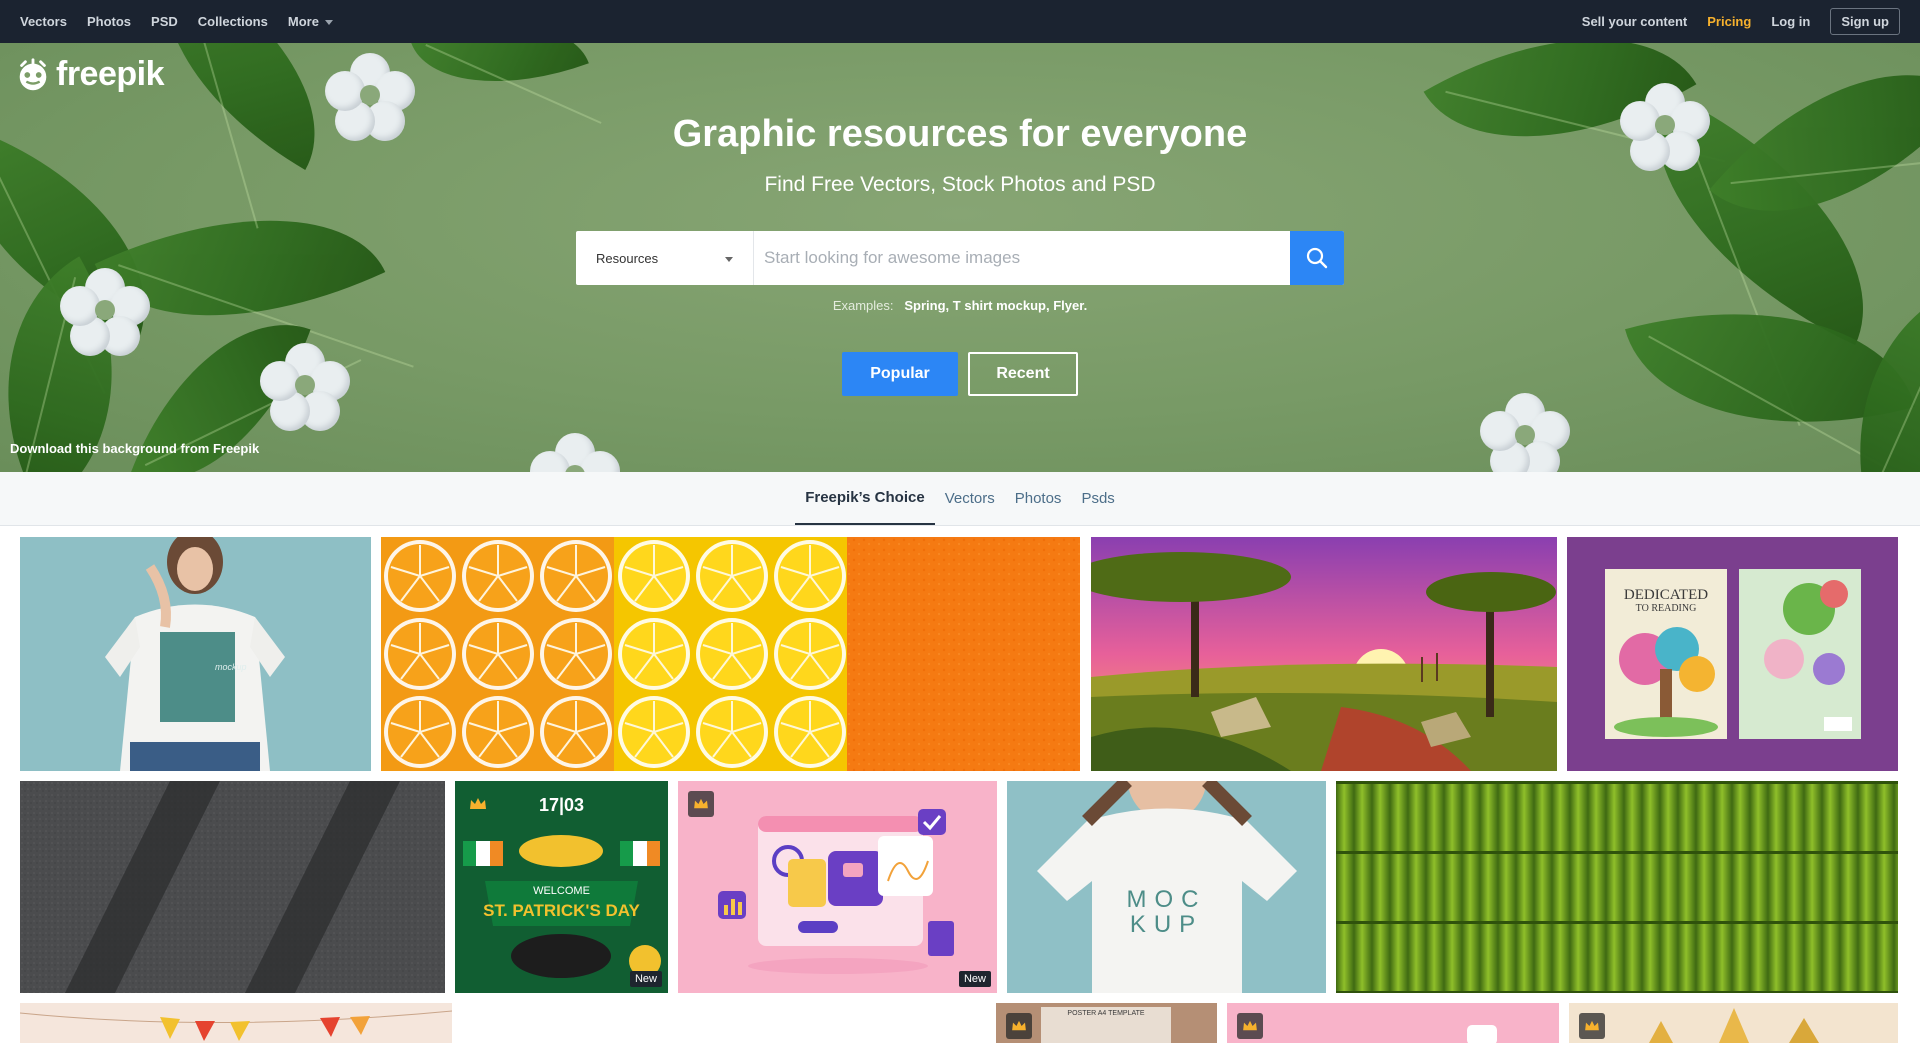 This screenshot has width=1920, height=1043. I want to click on book-illustration, so click(1666, 682).